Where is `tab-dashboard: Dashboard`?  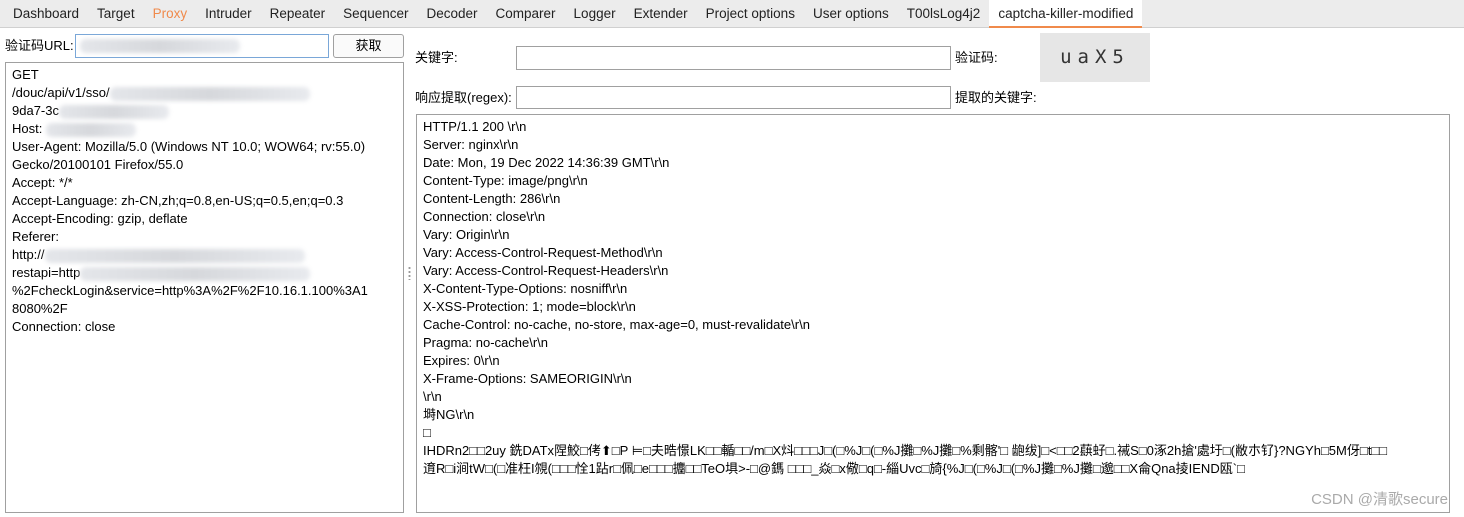 tab-dashboard: Dashboard is located at coordinates (46, 14).